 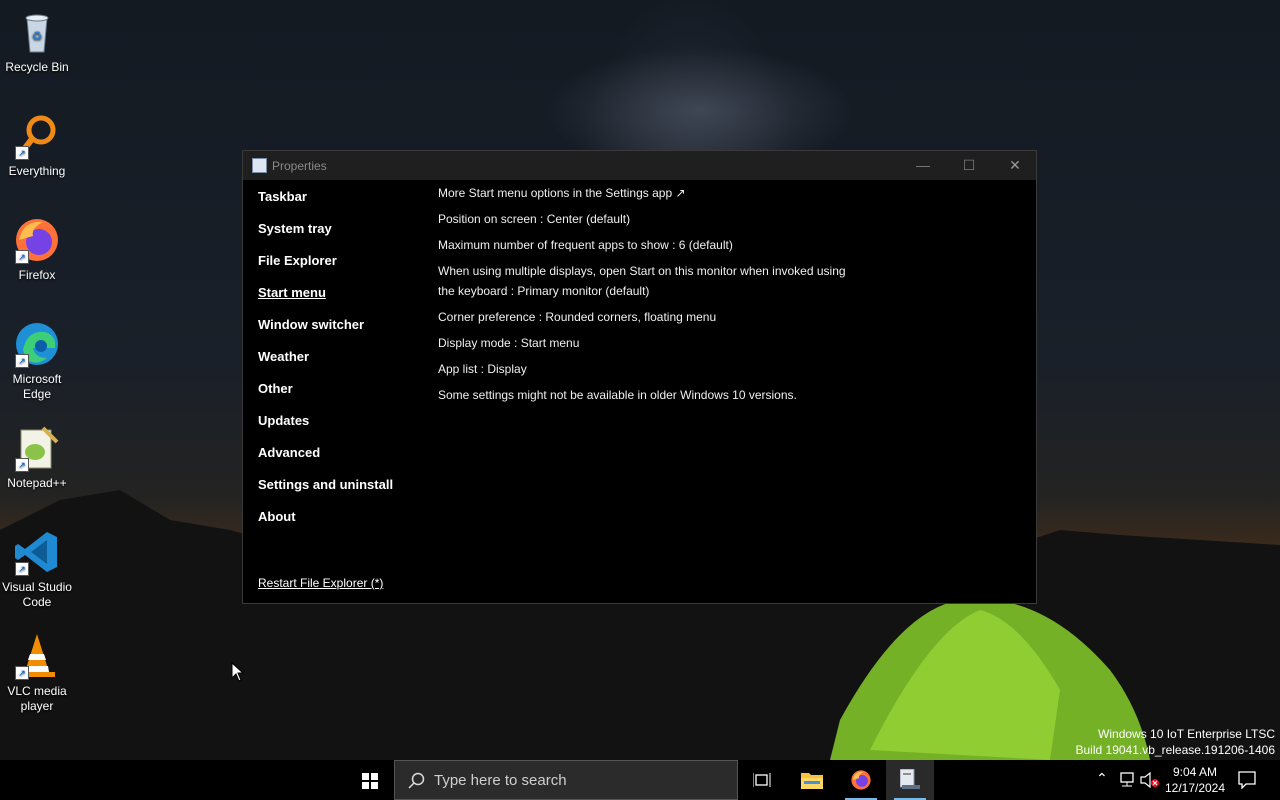 I want to click on nav-item-updates: Updates, so click(x=283, y=420).